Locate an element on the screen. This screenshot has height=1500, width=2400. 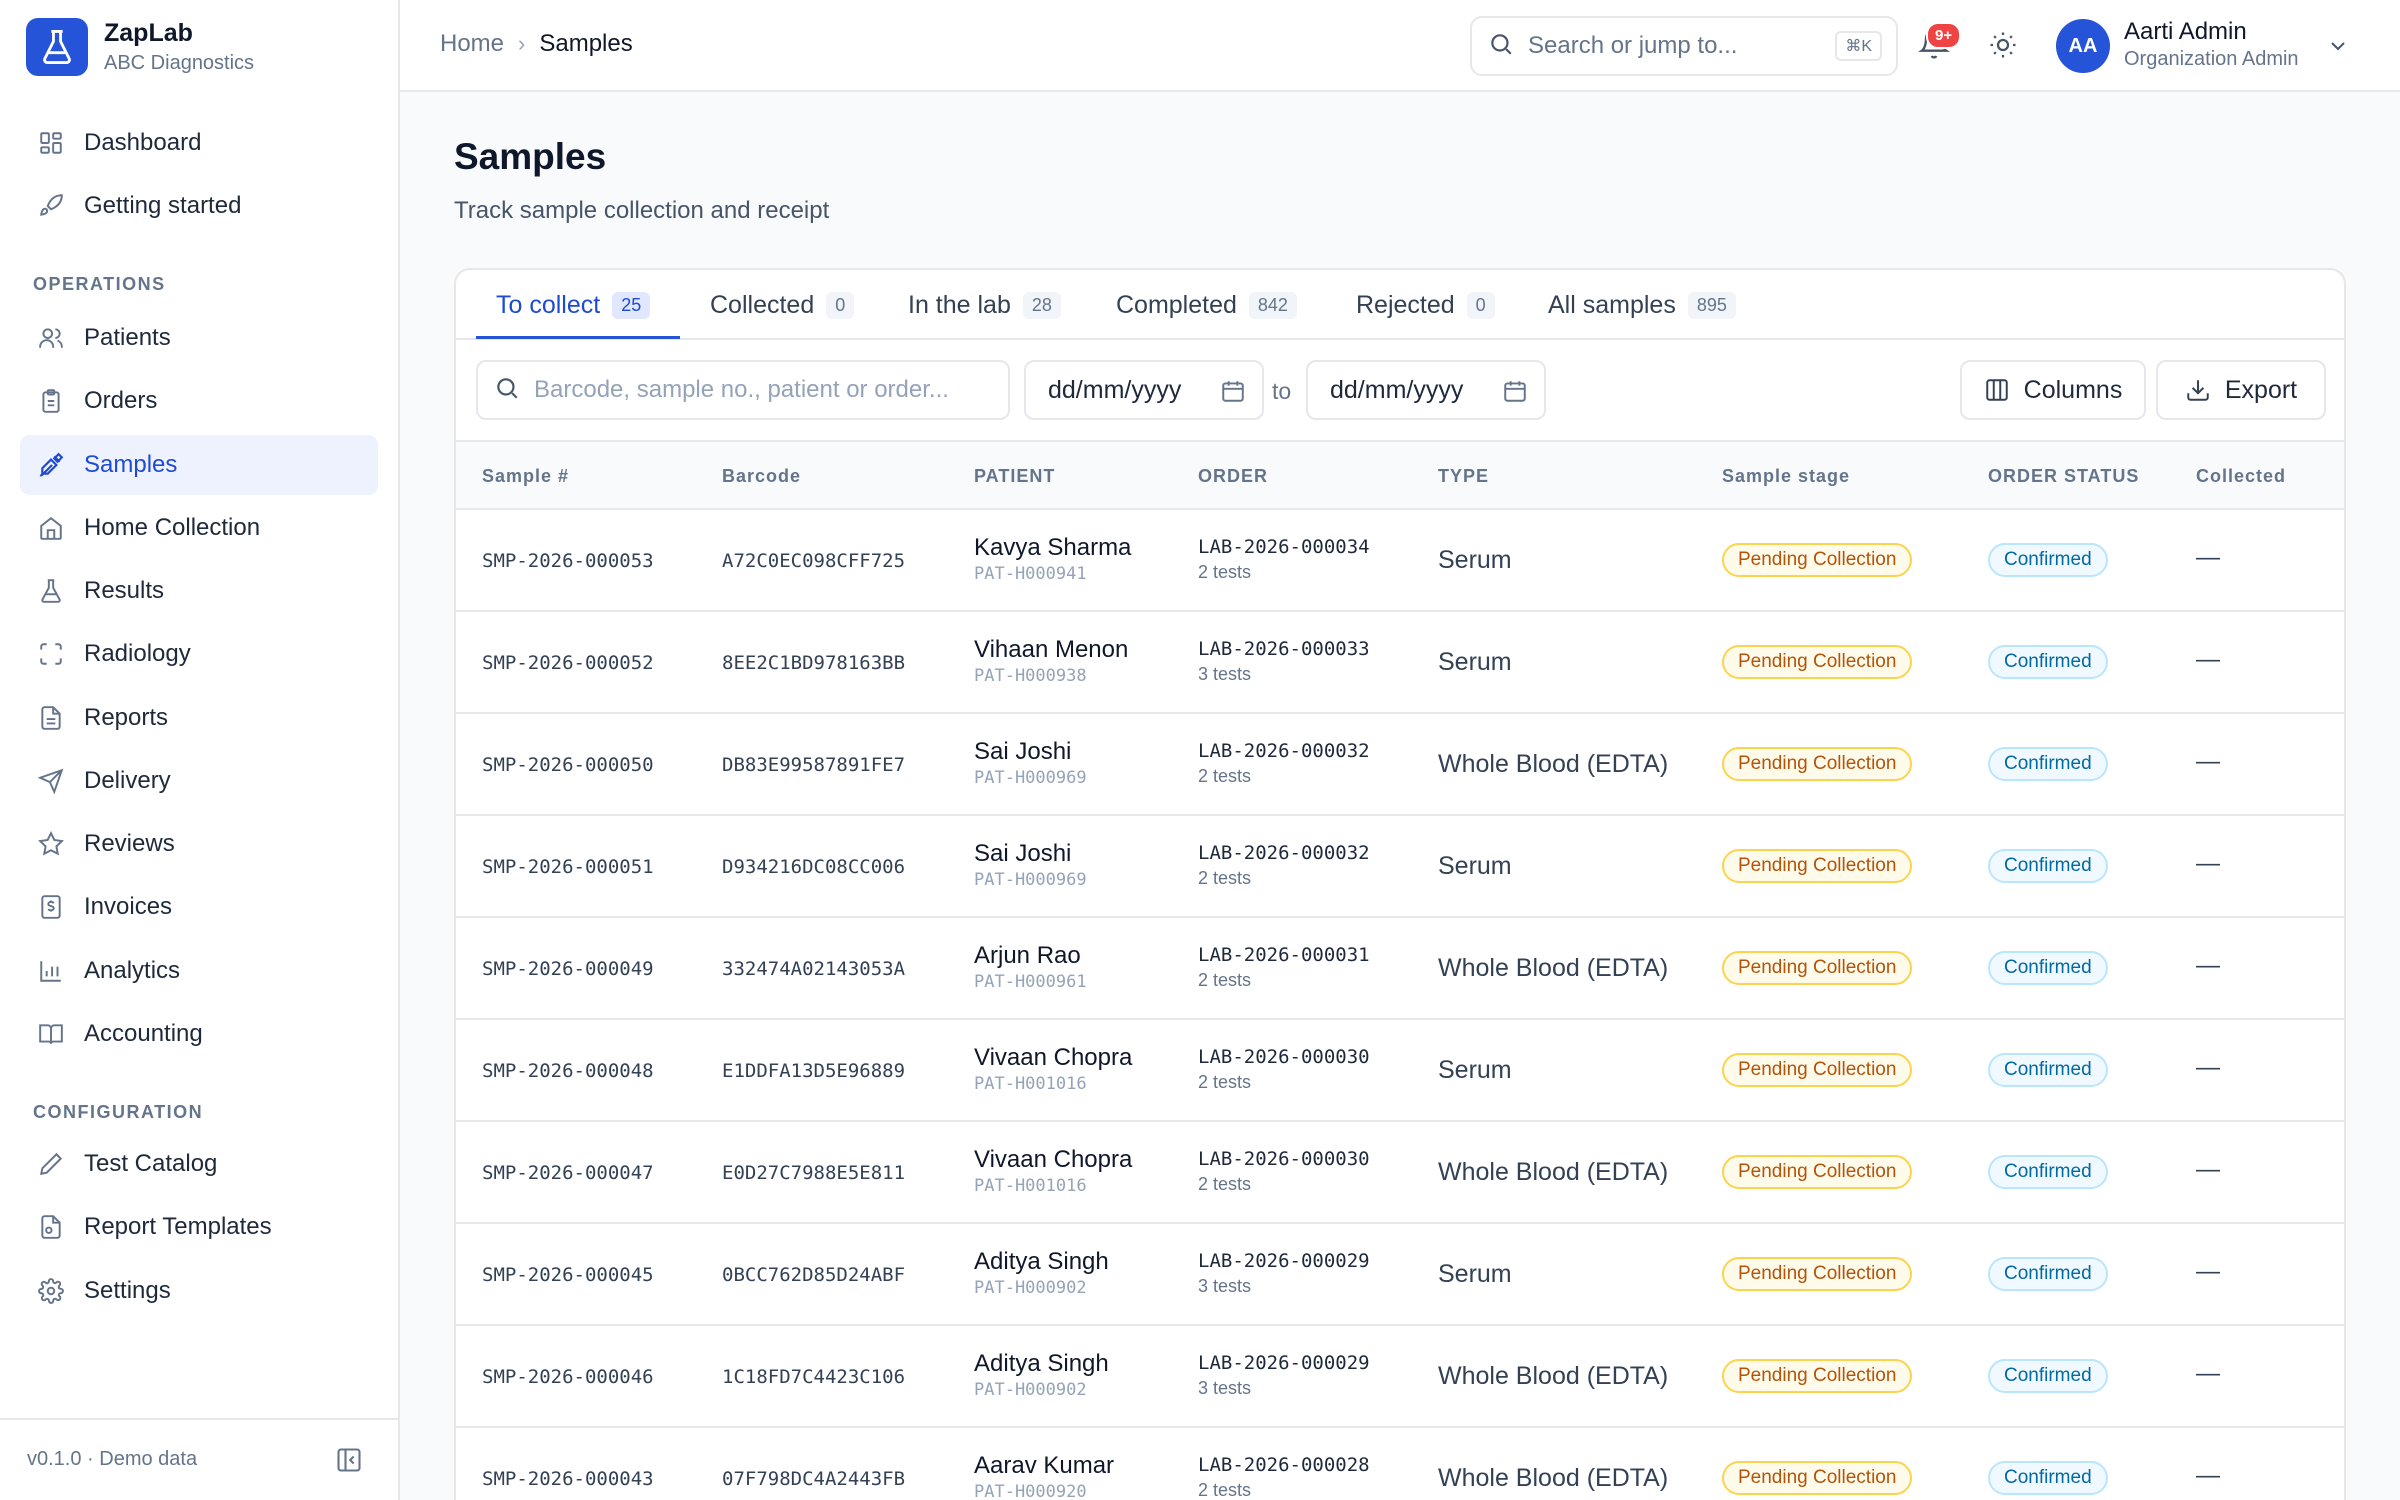
tab-to-collect: To collect 25 is located at coordinates (573, 305).